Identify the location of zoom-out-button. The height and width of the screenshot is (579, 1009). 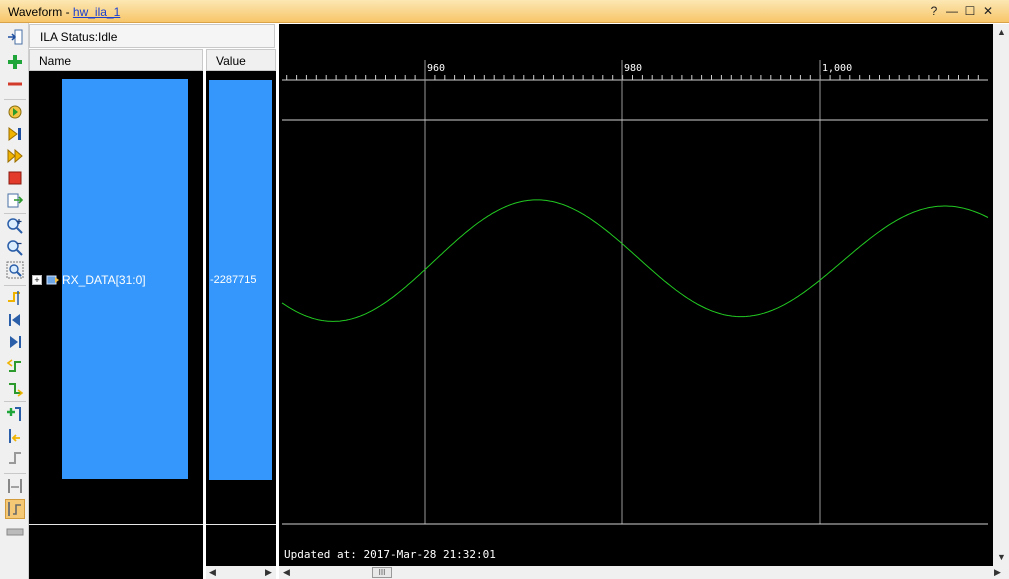
(15, 248).